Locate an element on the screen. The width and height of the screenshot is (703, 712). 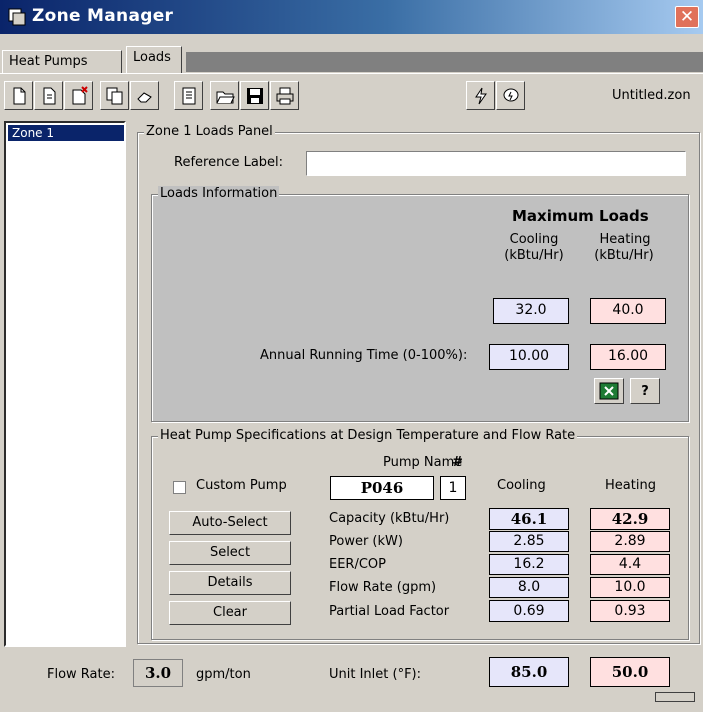
tab-loads: Loads is located at coordinates (154, 59).